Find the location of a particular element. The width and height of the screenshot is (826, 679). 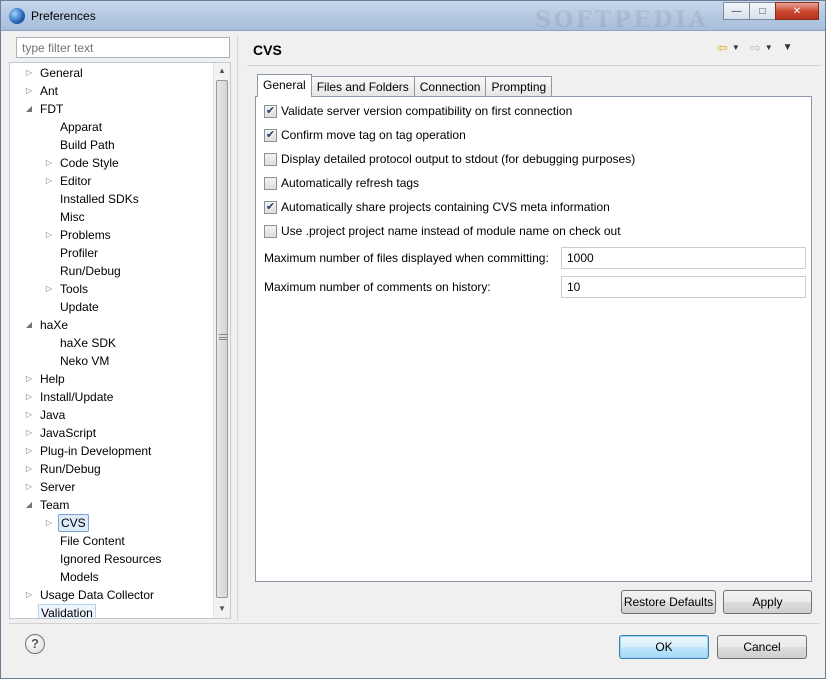

back-arrow-icon: ⇦ is located at coordinates (722, 48).